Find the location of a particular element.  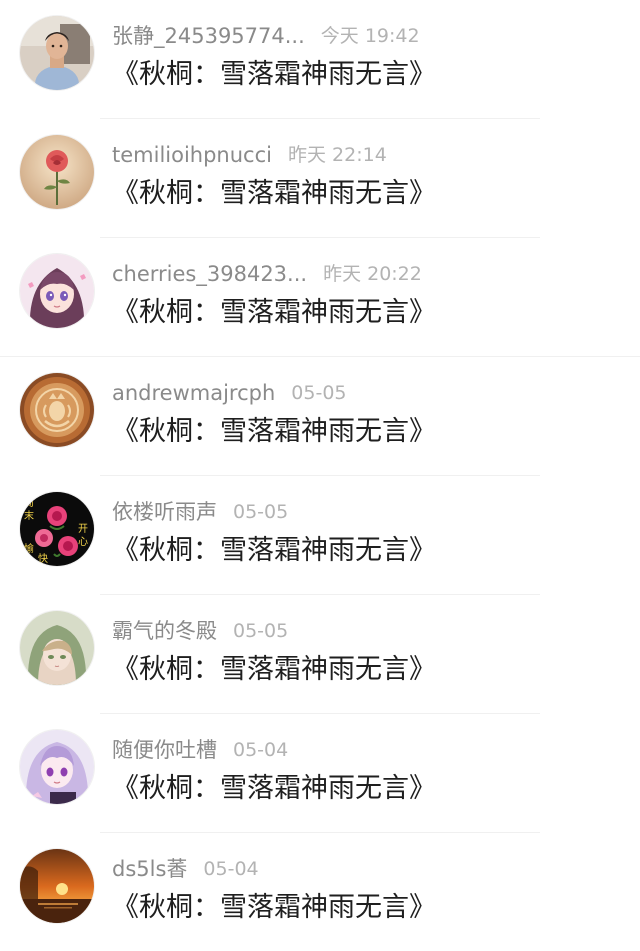

comment-meta: temilioihpnucci 昨天 22:14 is located at coordinates (249, 155).